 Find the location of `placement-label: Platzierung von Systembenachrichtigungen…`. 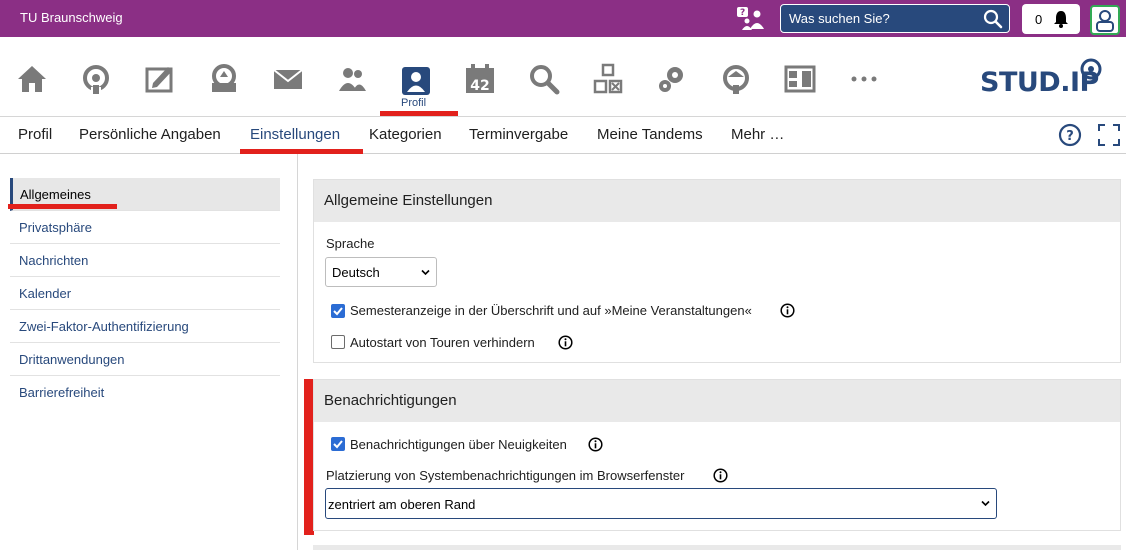

placement-label: Platzierung von Systembenachrichtigungen… is located at coordinates (505, 475).